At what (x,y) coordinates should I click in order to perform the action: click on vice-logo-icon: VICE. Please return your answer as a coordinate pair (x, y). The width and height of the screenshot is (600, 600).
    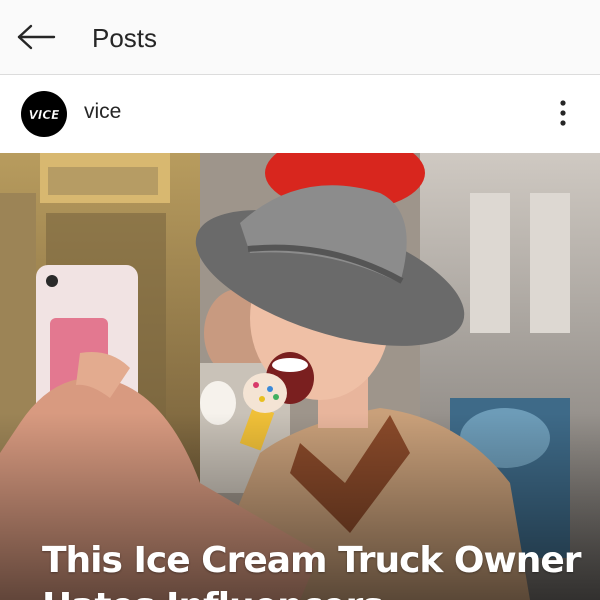
    Looking at the image, I should click on (44, 115).